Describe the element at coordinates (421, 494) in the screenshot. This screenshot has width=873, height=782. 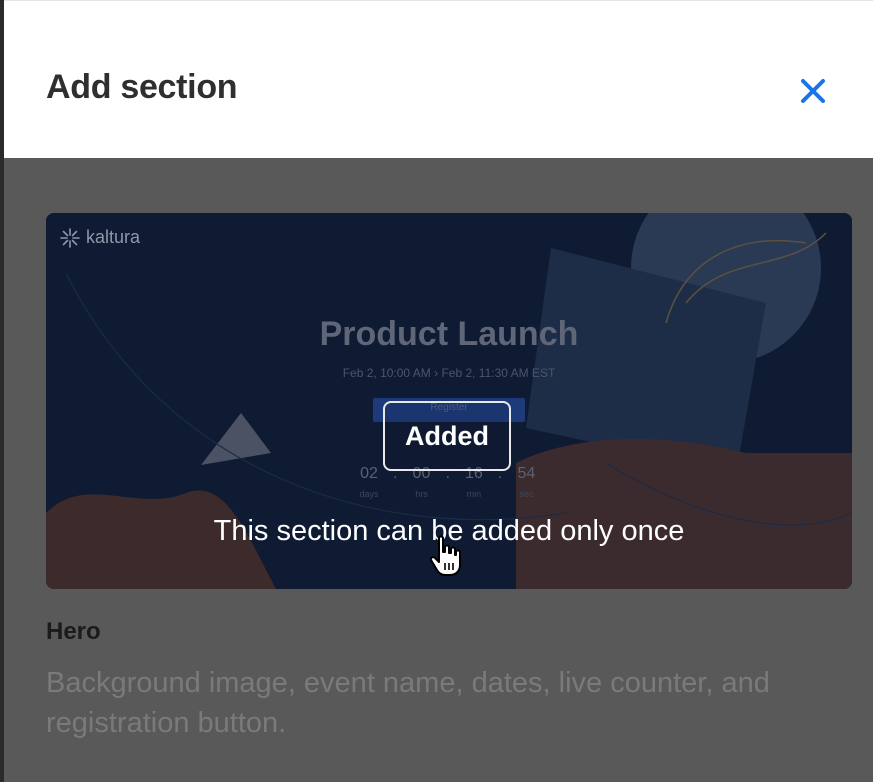
I see `countdown-hours-label: hrs` at that location.